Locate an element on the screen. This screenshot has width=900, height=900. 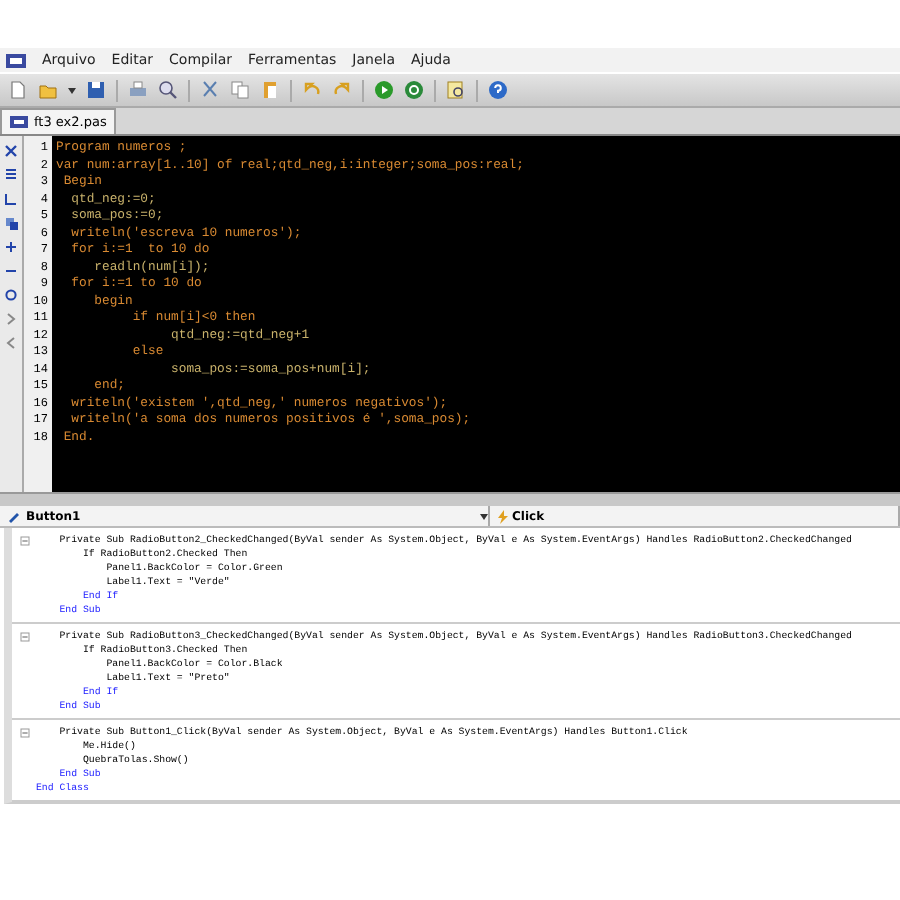
lightning-icon is located at coordinates (503, 516).